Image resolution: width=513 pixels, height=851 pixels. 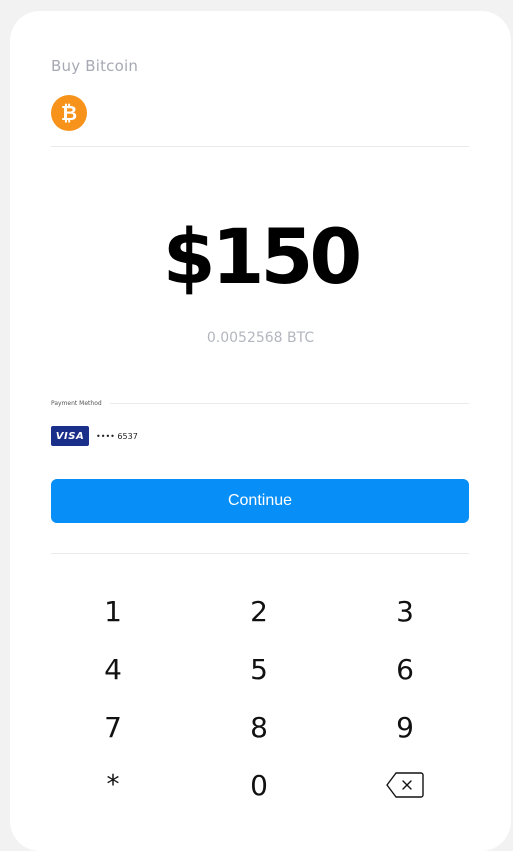 I want to click on payment-method-divider, so click(x=289, y=403).